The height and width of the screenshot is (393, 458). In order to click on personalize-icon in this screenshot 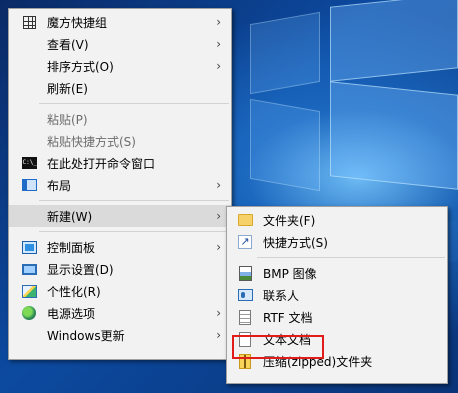, I will do `click(29, 291)`.